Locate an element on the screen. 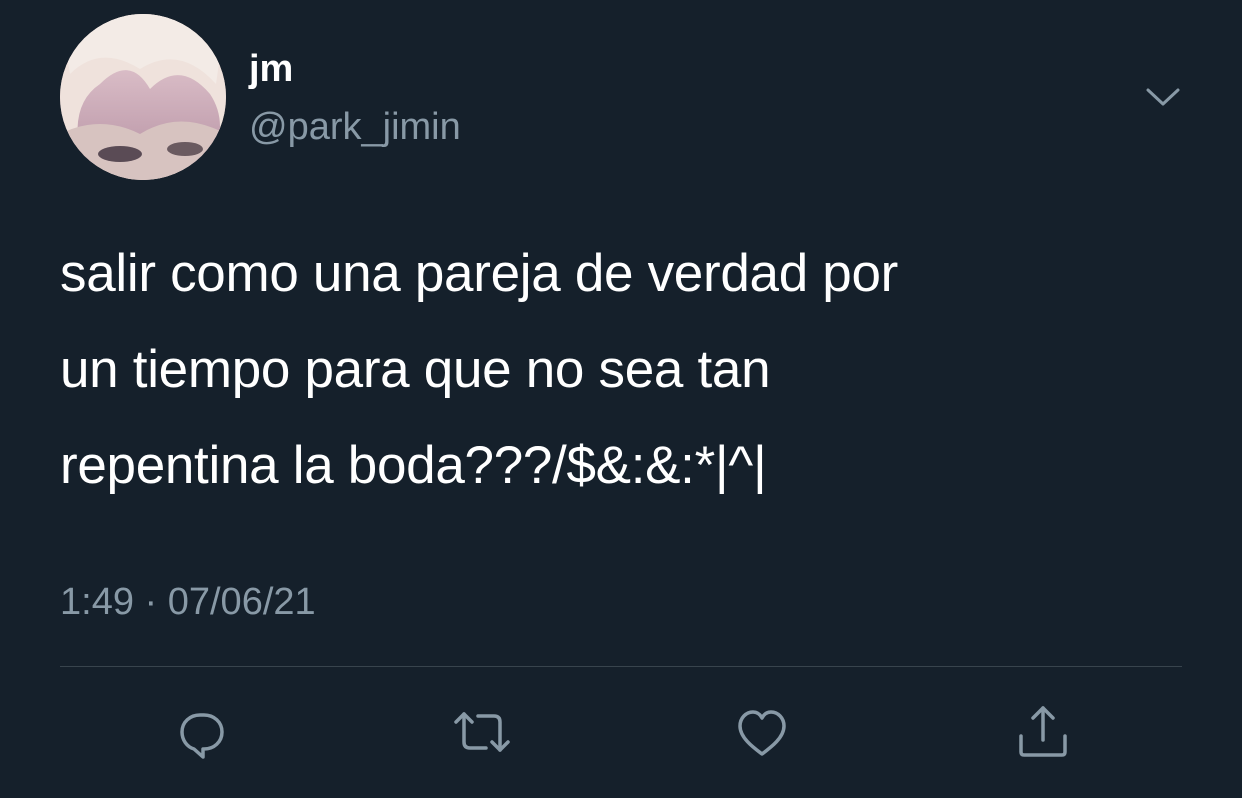 The height and width of the screenshot is (798, 1242). share-button is located at coordinates (1043, 732).